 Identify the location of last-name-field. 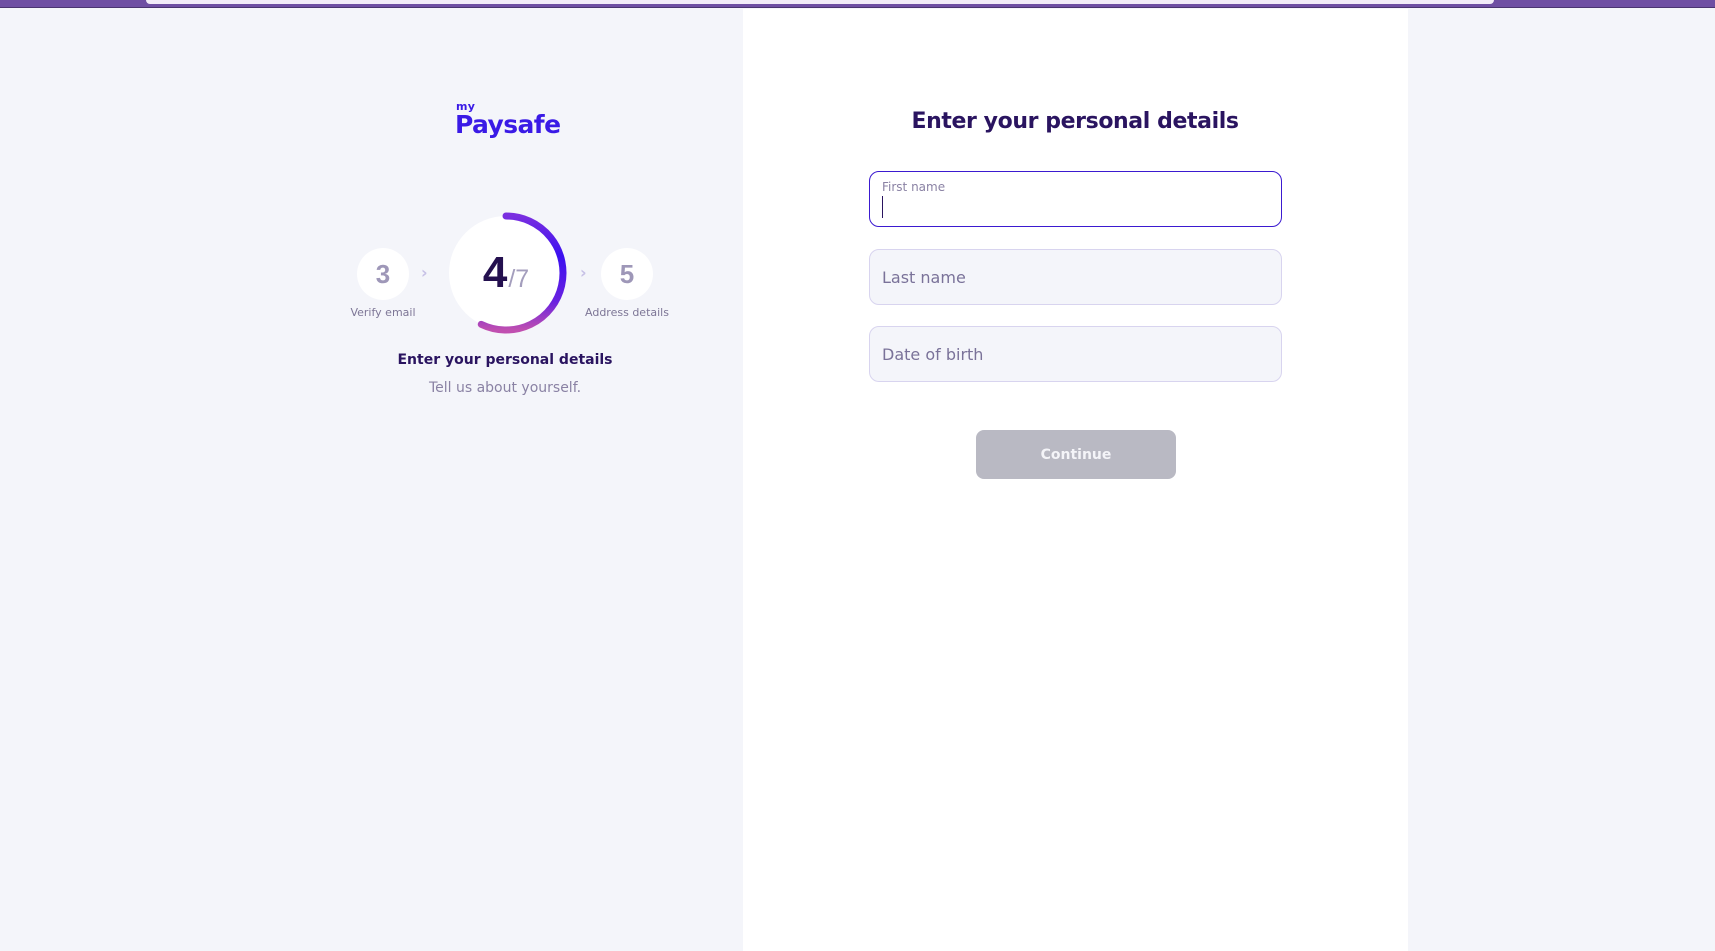
(1075, 277).